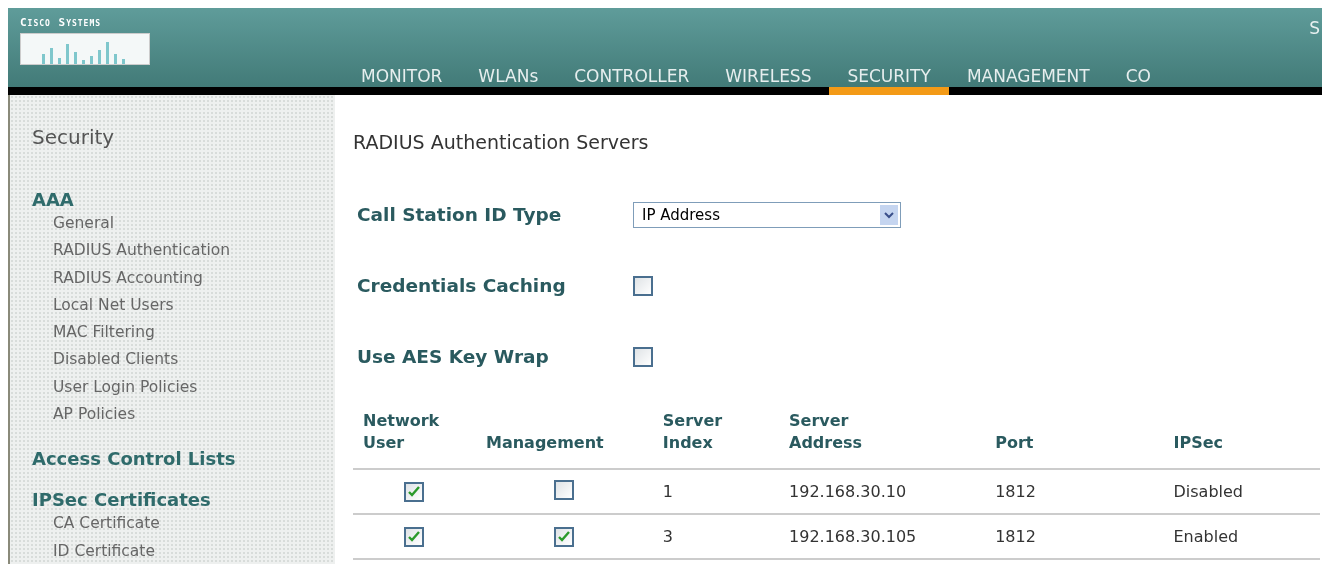 The width and height of the screenshot is (1331, 564). I want to click on table-cell: Disabled, so click(1208, 491).